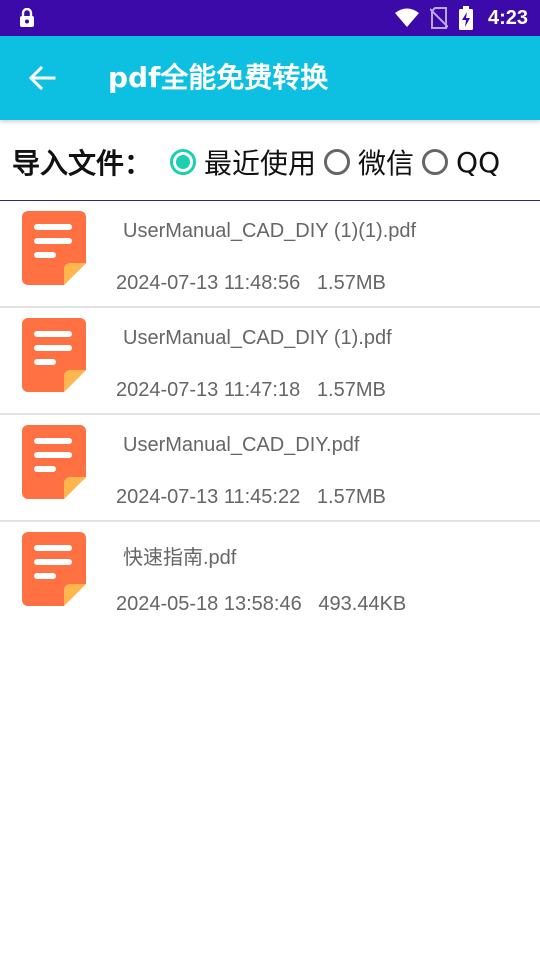 The image size is (540, 960). What do you see at coordinates (209, 604) in the screenshot?
I see `file-date: 2024-05-18 13:58:46` at bounding box center [209, 604].